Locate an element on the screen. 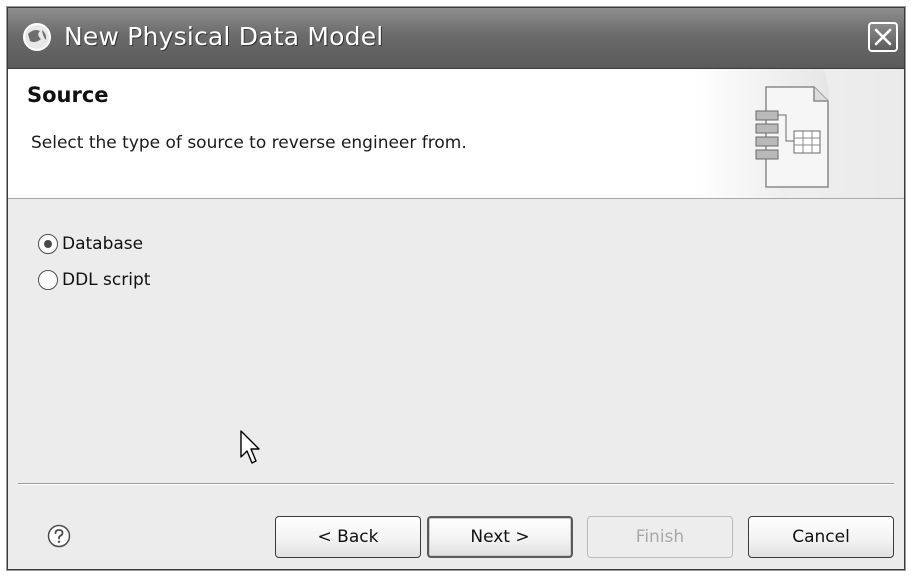 Image resolution: width=912 pixels, height=576 pixels. radio-button-database is located at coordinates (48, 244).